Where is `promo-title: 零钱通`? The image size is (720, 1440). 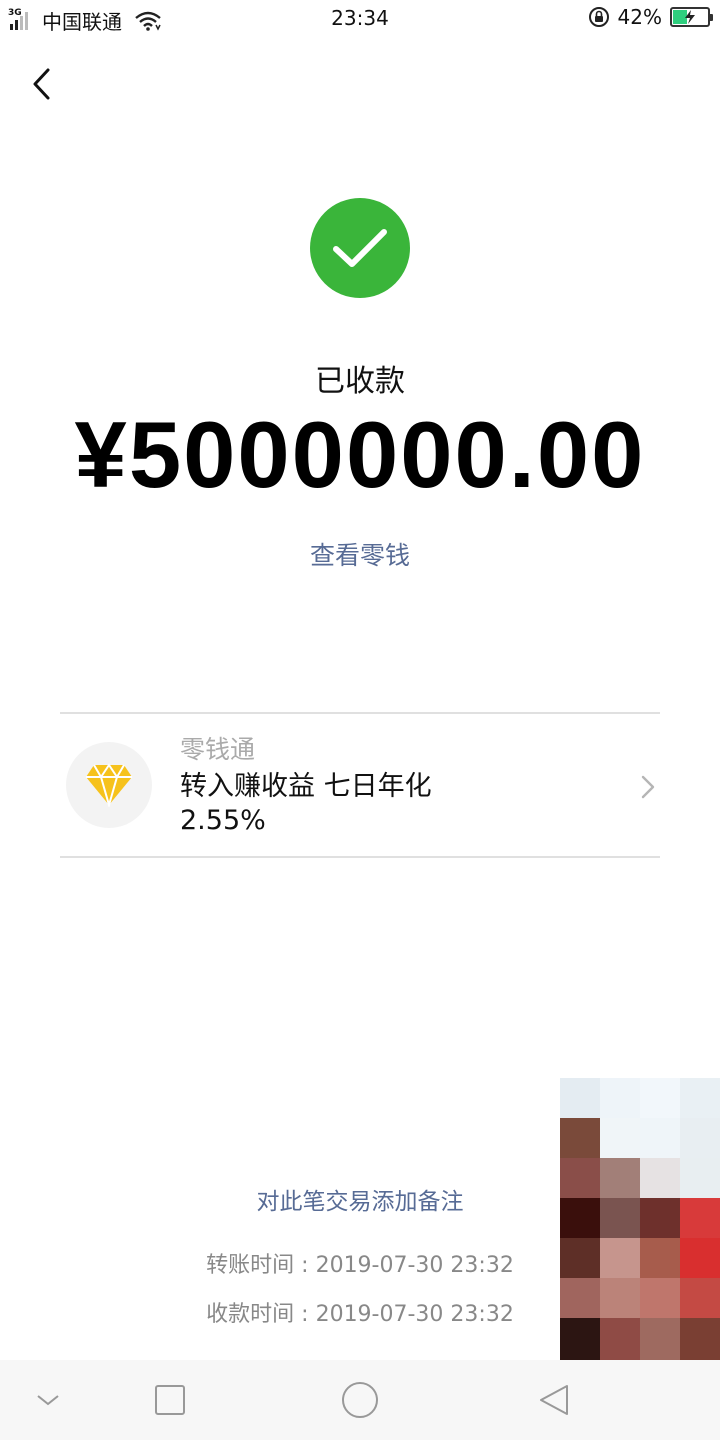
promo-title: 零钱通 is located at coordinates (218, 749).